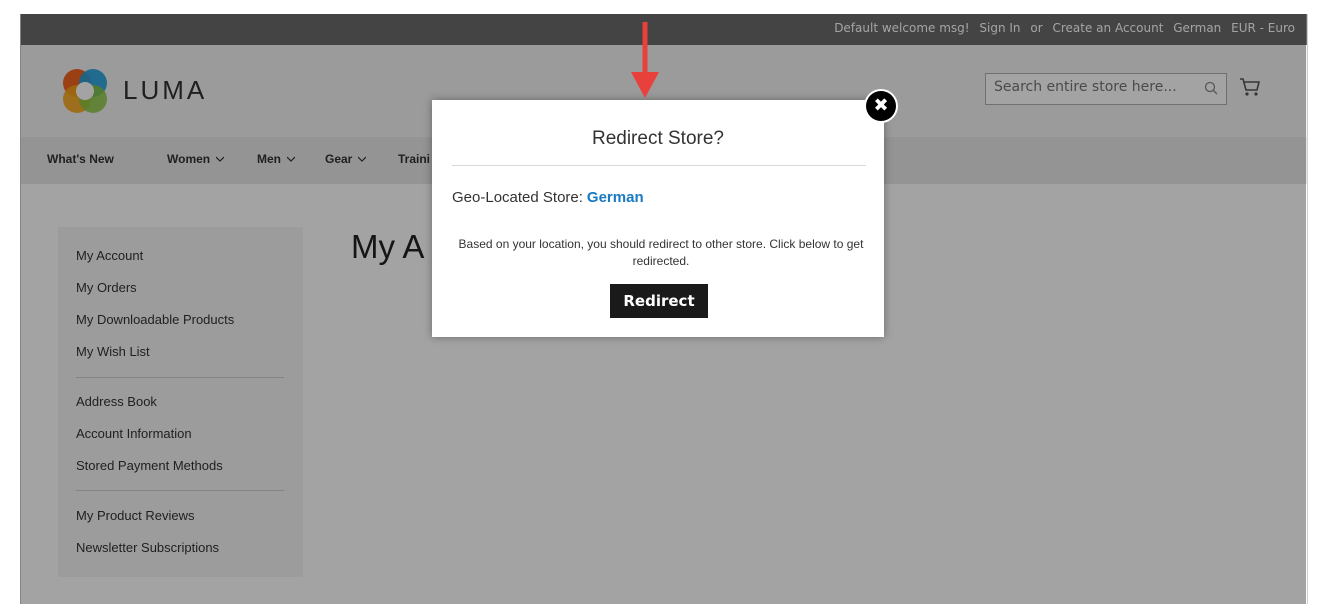 Image resolution: width=1320 pixels, height=605 pixels. Describe the element at coordinates (659, 165) in the screenshot. I see `modal-divider` at that location.